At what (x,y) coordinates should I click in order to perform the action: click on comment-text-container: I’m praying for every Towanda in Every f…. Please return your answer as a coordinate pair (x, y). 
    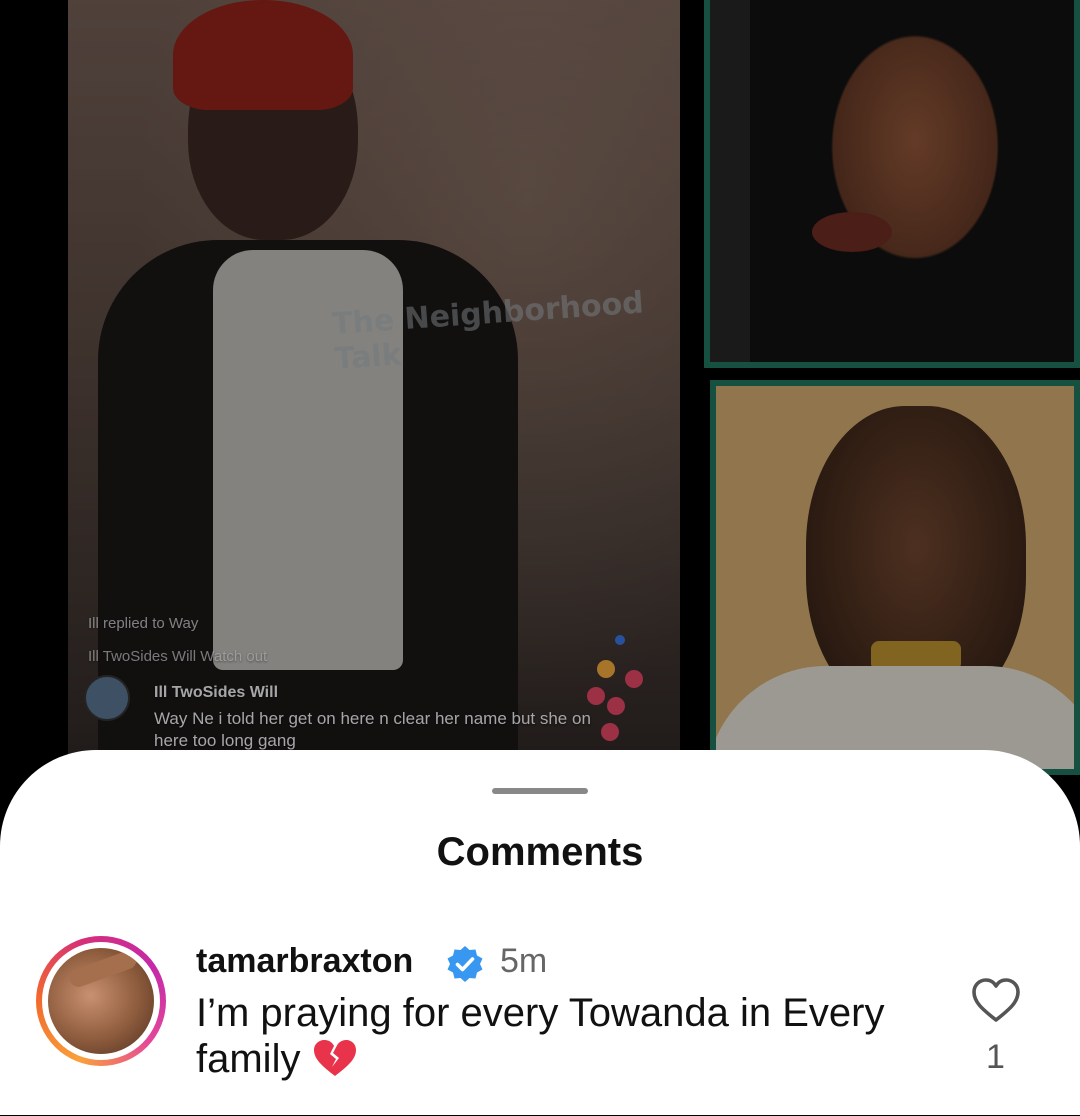
    Looking at the image, I should click on (546, 1036).